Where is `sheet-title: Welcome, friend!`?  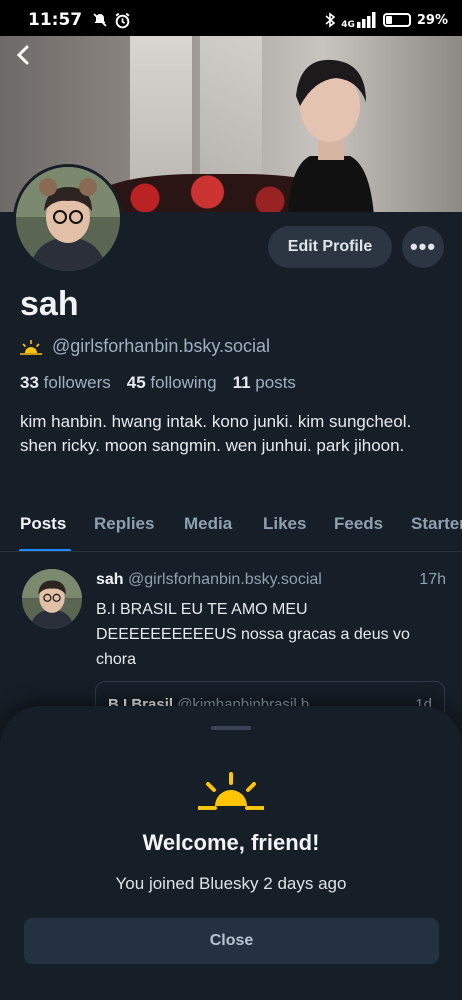
sheet-title: Welcome, friend! is located at coordinates (231, 842).